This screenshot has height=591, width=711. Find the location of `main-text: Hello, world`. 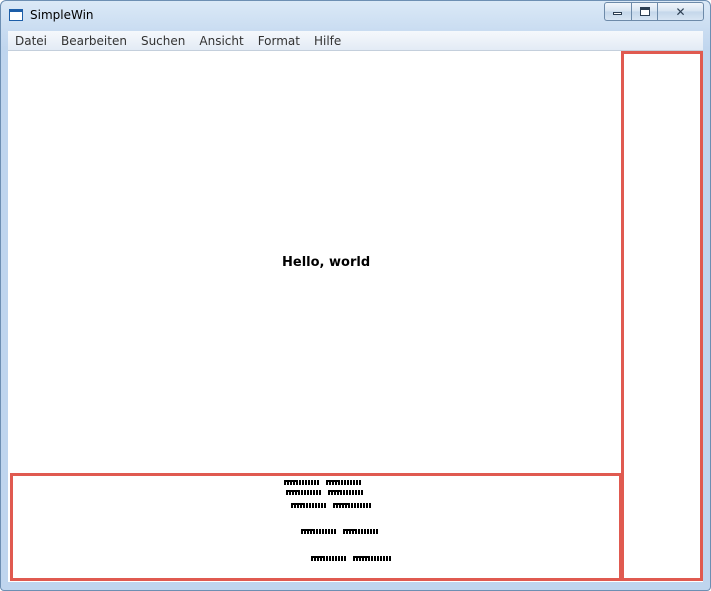

main-text: Hello, world is located at coordinates (326, 262).